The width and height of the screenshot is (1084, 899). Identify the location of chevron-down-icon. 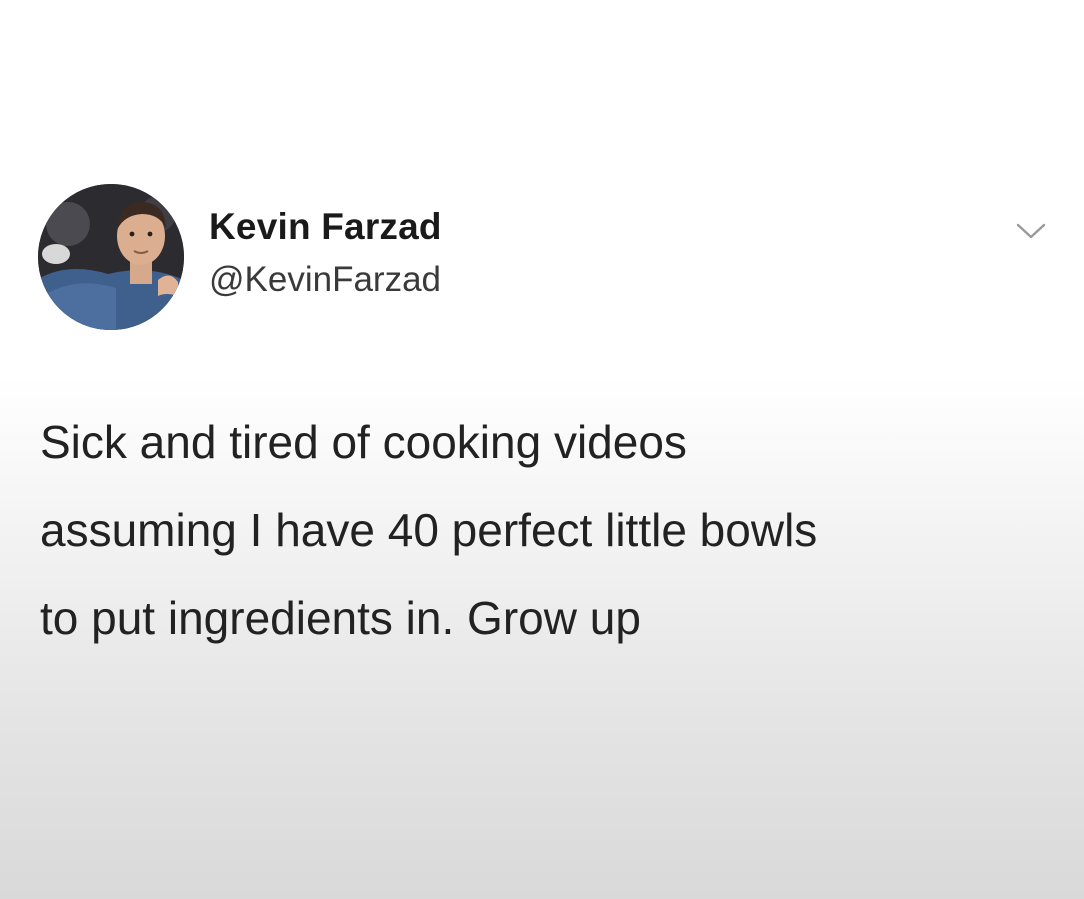
(1031, 231).